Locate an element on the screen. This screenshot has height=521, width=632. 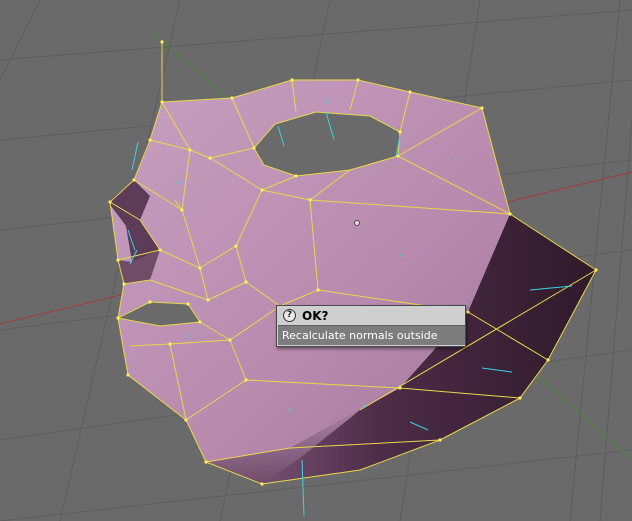
question-icon: ? is located at coordinates (289, 315).